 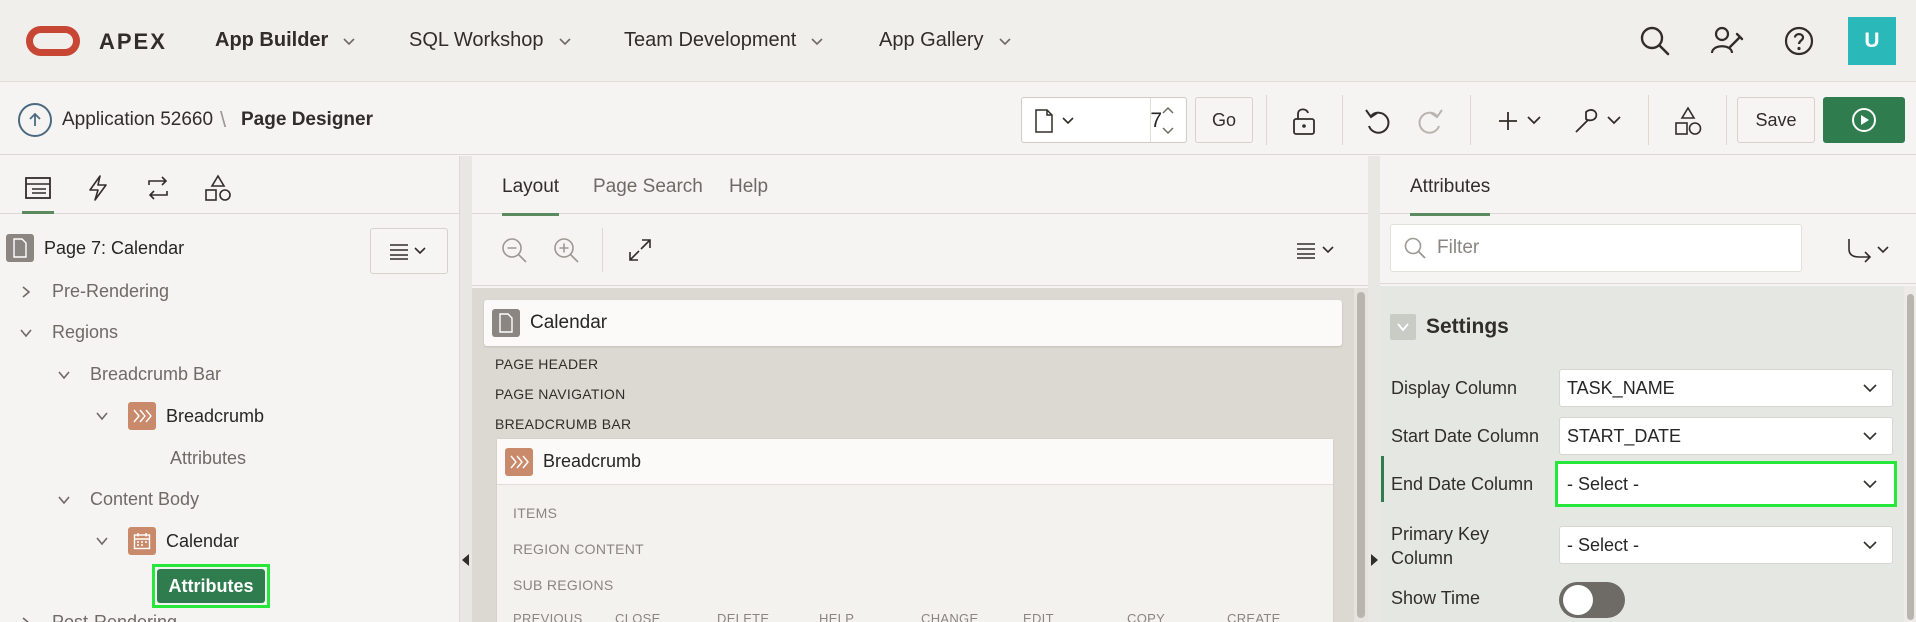 What do you see at coordinates (1726, 436) in the screenshot?
I see `start-date-column-select: START_DATE` at bounding box center [1726, 436].